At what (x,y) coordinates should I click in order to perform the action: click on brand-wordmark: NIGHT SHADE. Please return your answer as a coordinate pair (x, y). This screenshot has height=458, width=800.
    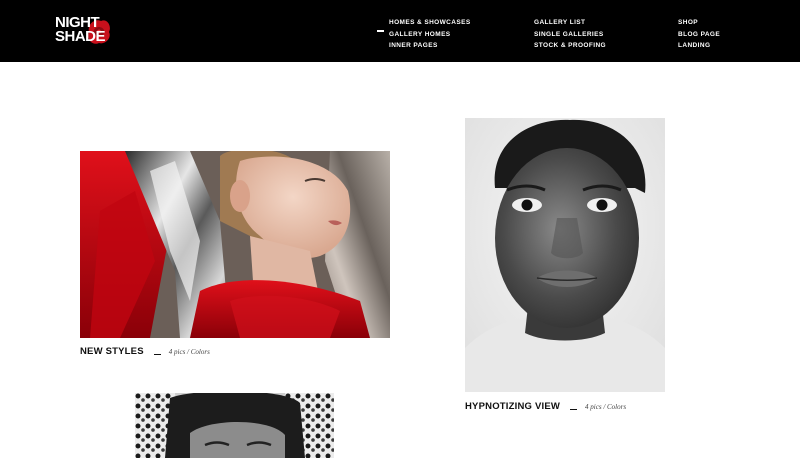
    Looking at the image, I should click on (80, 30).